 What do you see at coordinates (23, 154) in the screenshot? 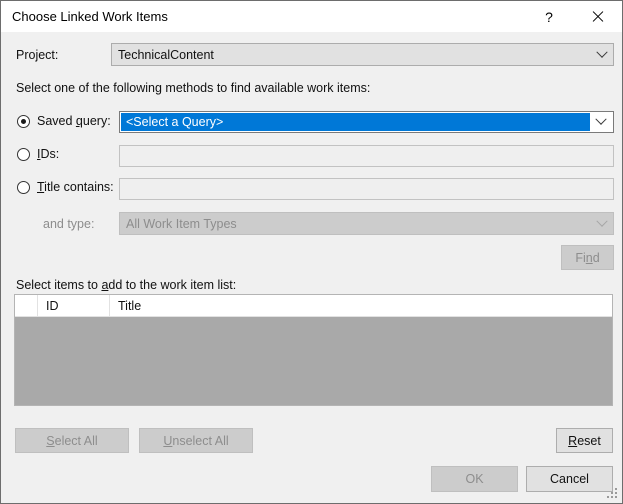
I see `radio-ids-indicator` at bounding box center [23, 154].